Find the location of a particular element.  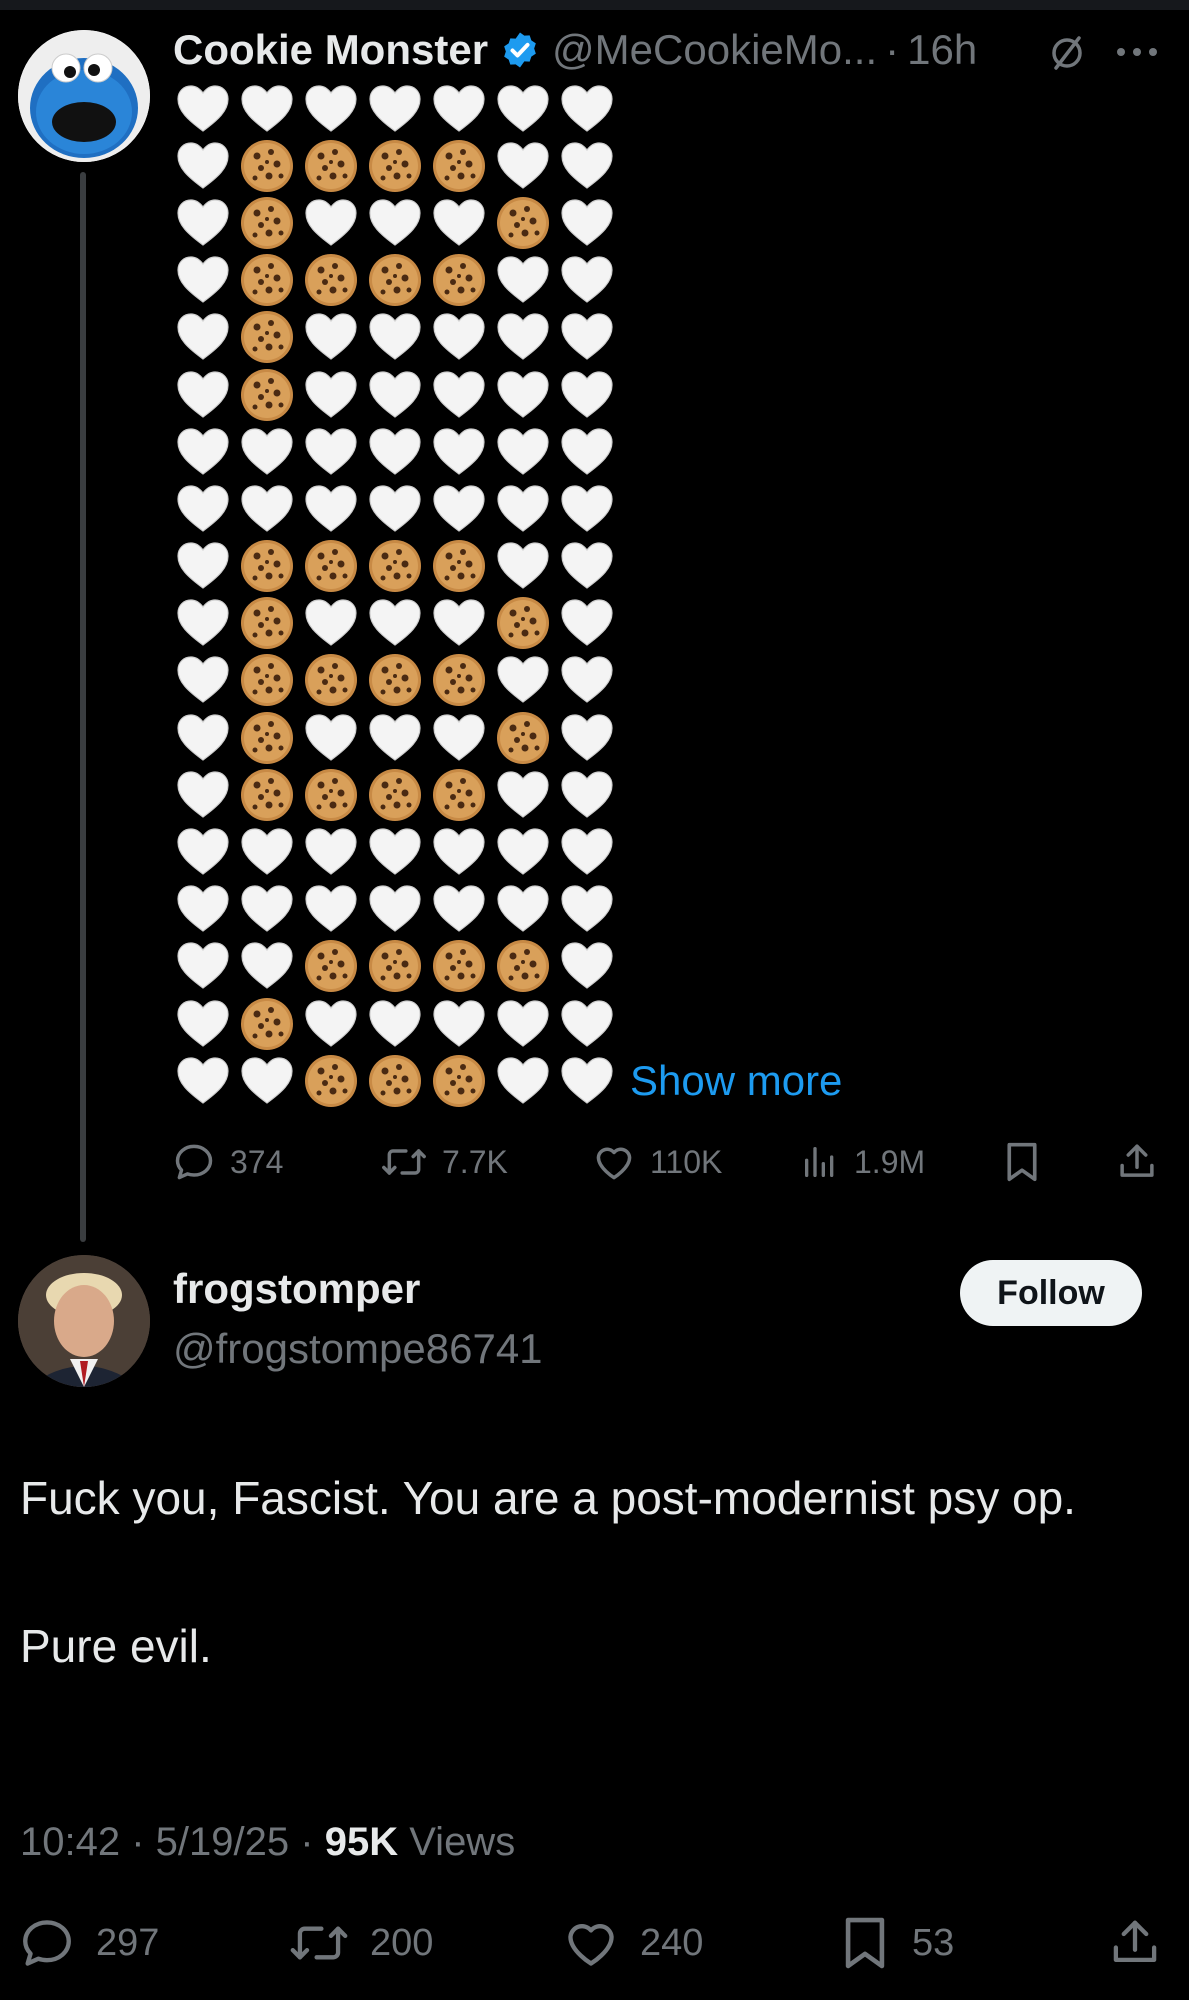

reply-author-handle: @frogstompe86741 is located at coordinates (358, 1349).